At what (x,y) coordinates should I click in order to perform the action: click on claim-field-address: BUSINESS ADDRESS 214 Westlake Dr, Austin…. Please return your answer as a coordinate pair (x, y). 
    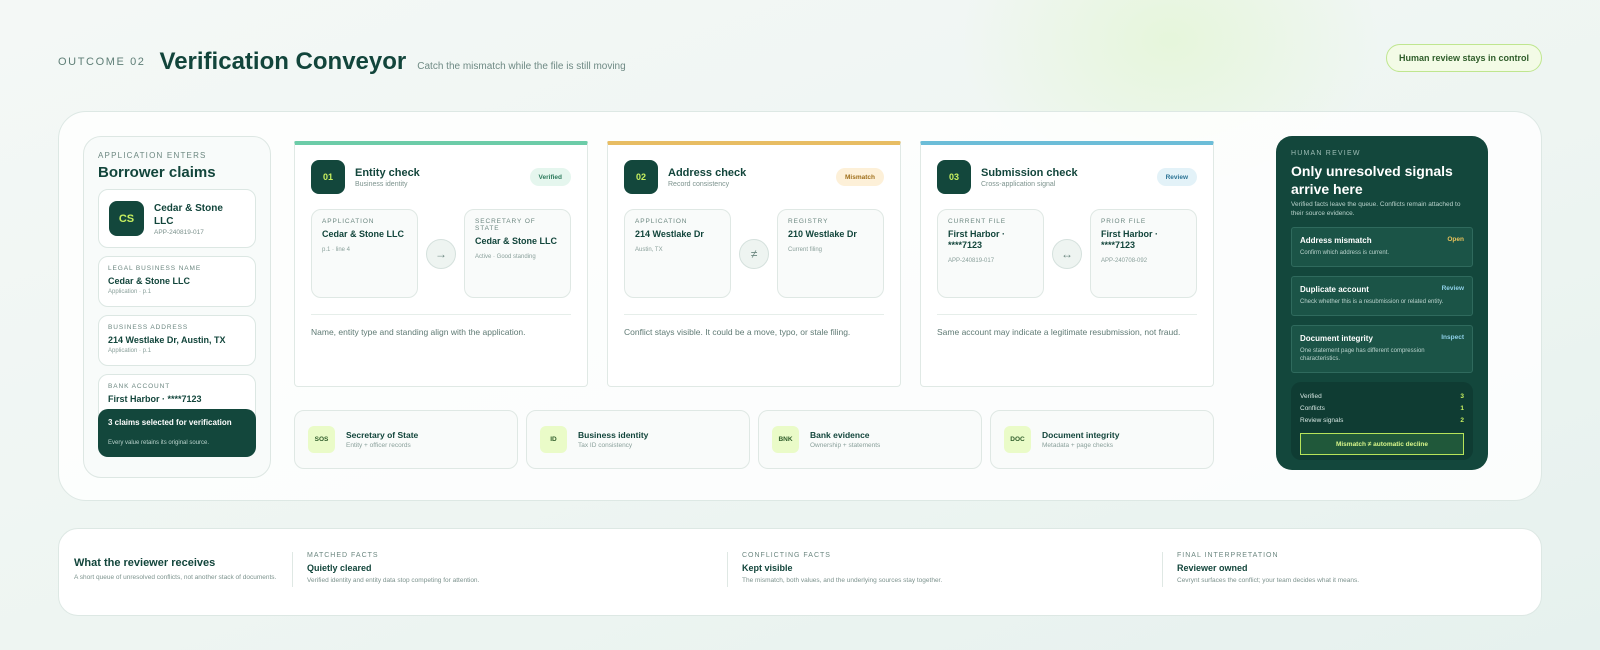
    Looking at the image, I should click on (177, 340).